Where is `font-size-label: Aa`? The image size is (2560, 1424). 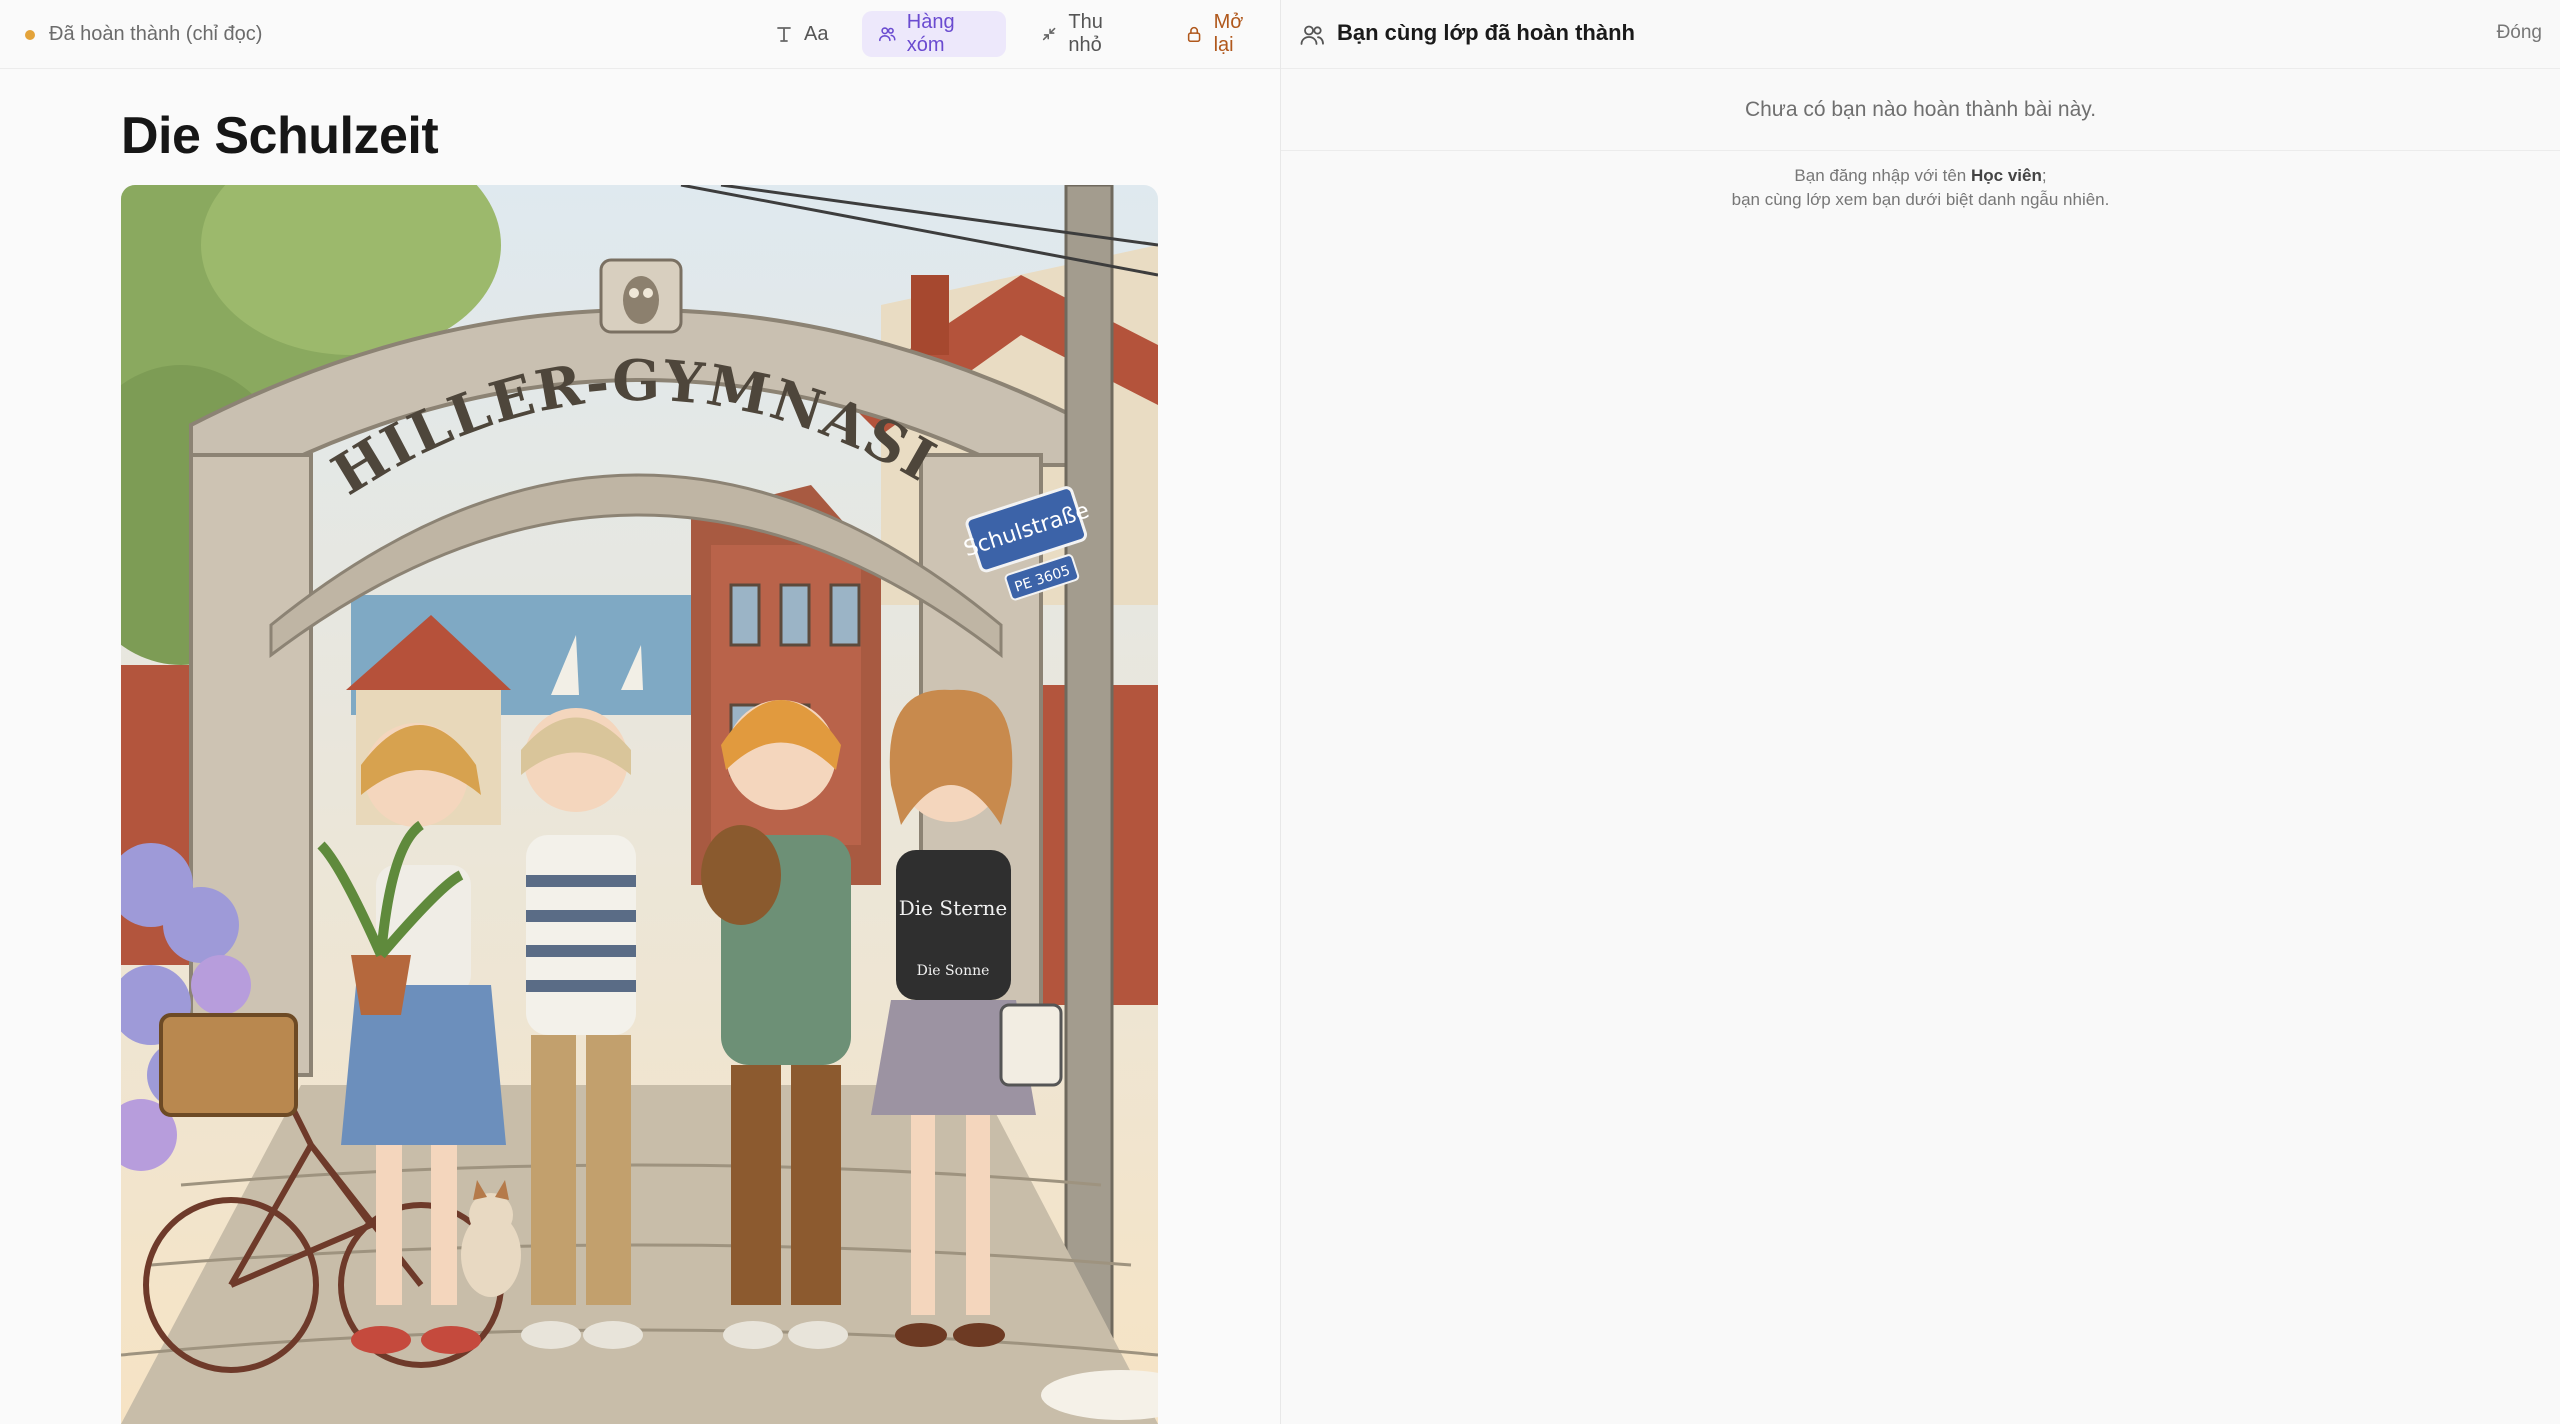 font-size-label: Aa is located at coordinates (816, 33).